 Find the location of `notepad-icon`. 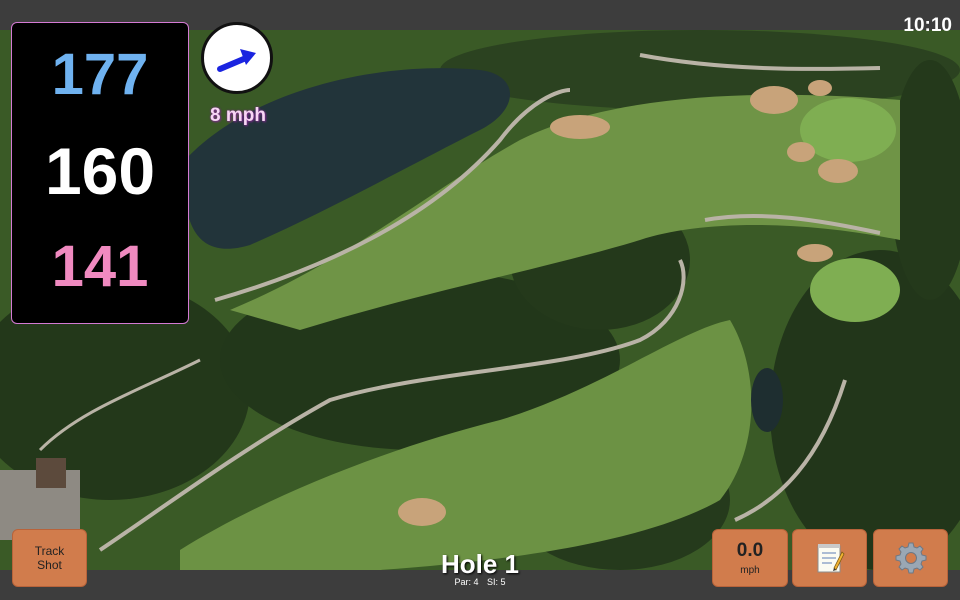

notepad-icon is located at coordinates (830, 558).